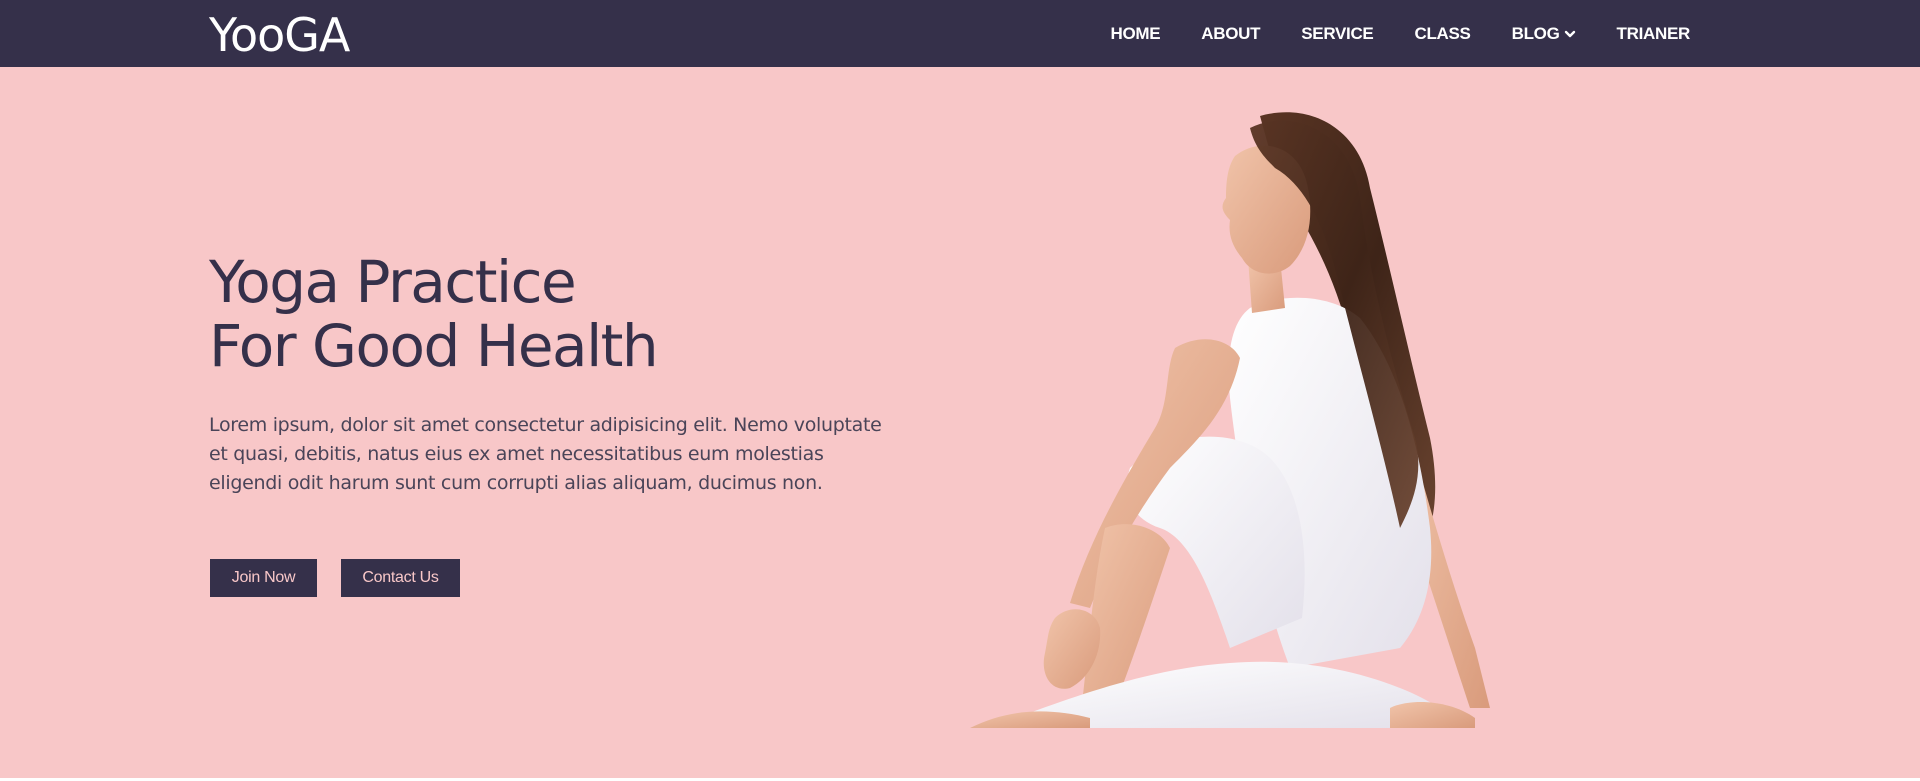  What do you see at coordinates (279, 35) in the screenshot?
I see `site-logo: YooGA` at bounding box center [279, 35].